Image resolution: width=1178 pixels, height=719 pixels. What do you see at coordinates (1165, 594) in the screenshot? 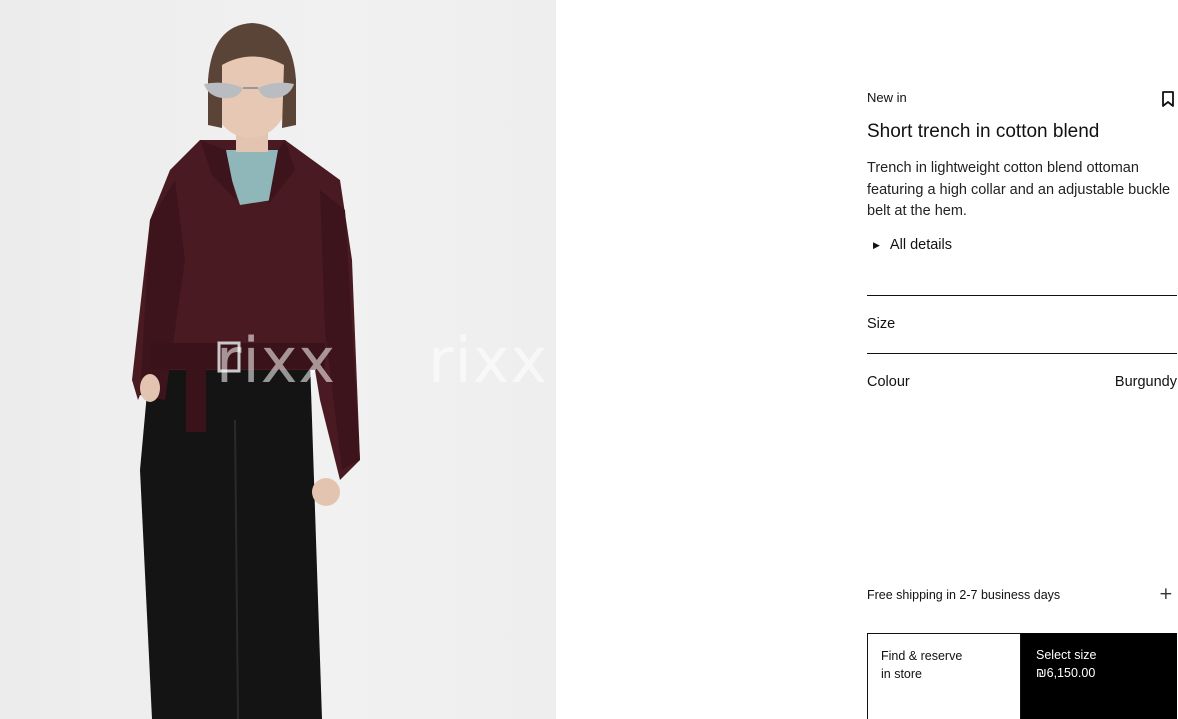
I see `plus-icon: +` at bounding box center [1165, 594].